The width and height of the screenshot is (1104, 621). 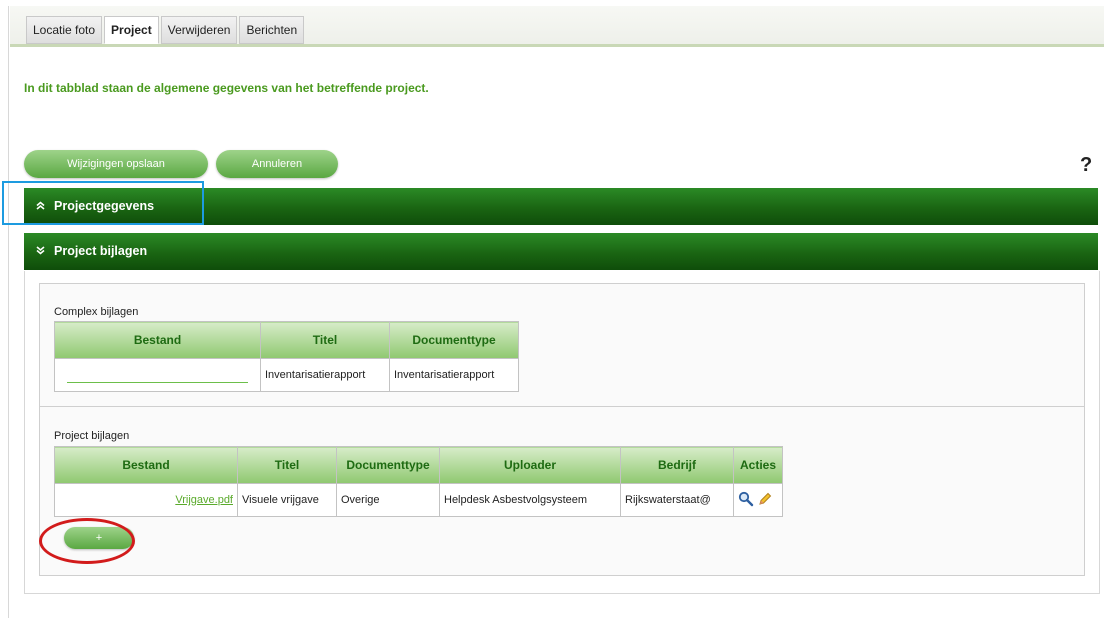 I want to click on save-button: Wijzigingen opslaan, so click(x=116, y=164).